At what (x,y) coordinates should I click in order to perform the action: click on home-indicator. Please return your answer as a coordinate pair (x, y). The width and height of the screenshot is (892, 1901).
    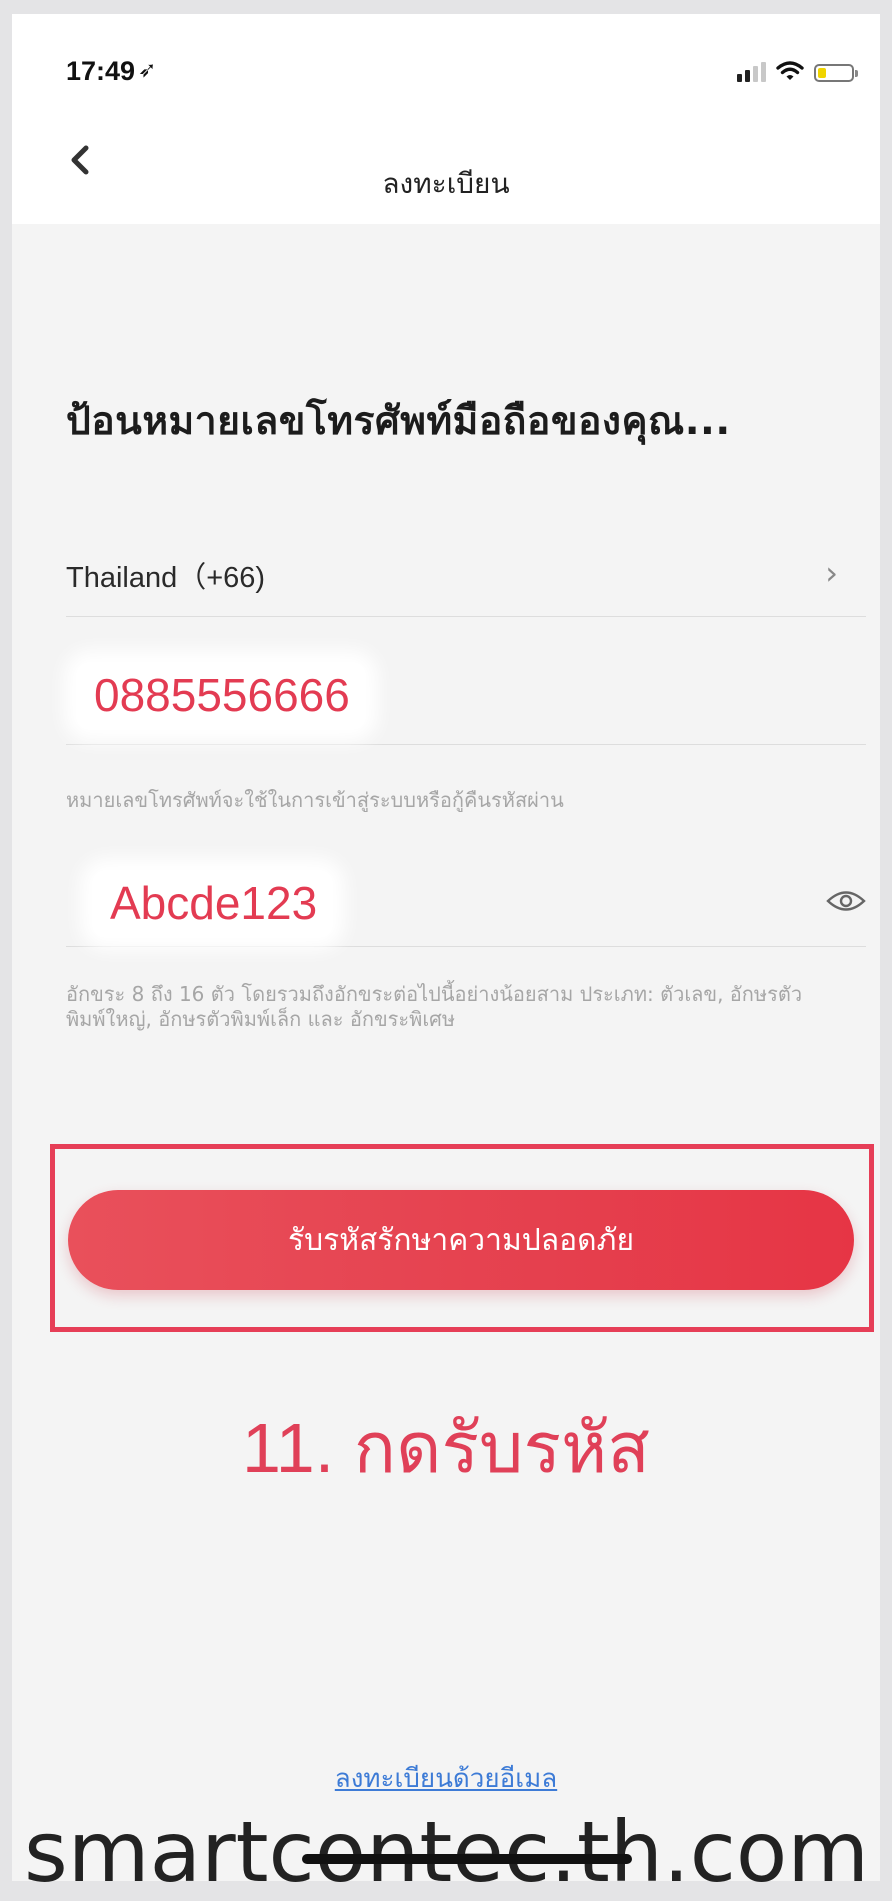
    Looking at the image, I should click on (467, 1859).